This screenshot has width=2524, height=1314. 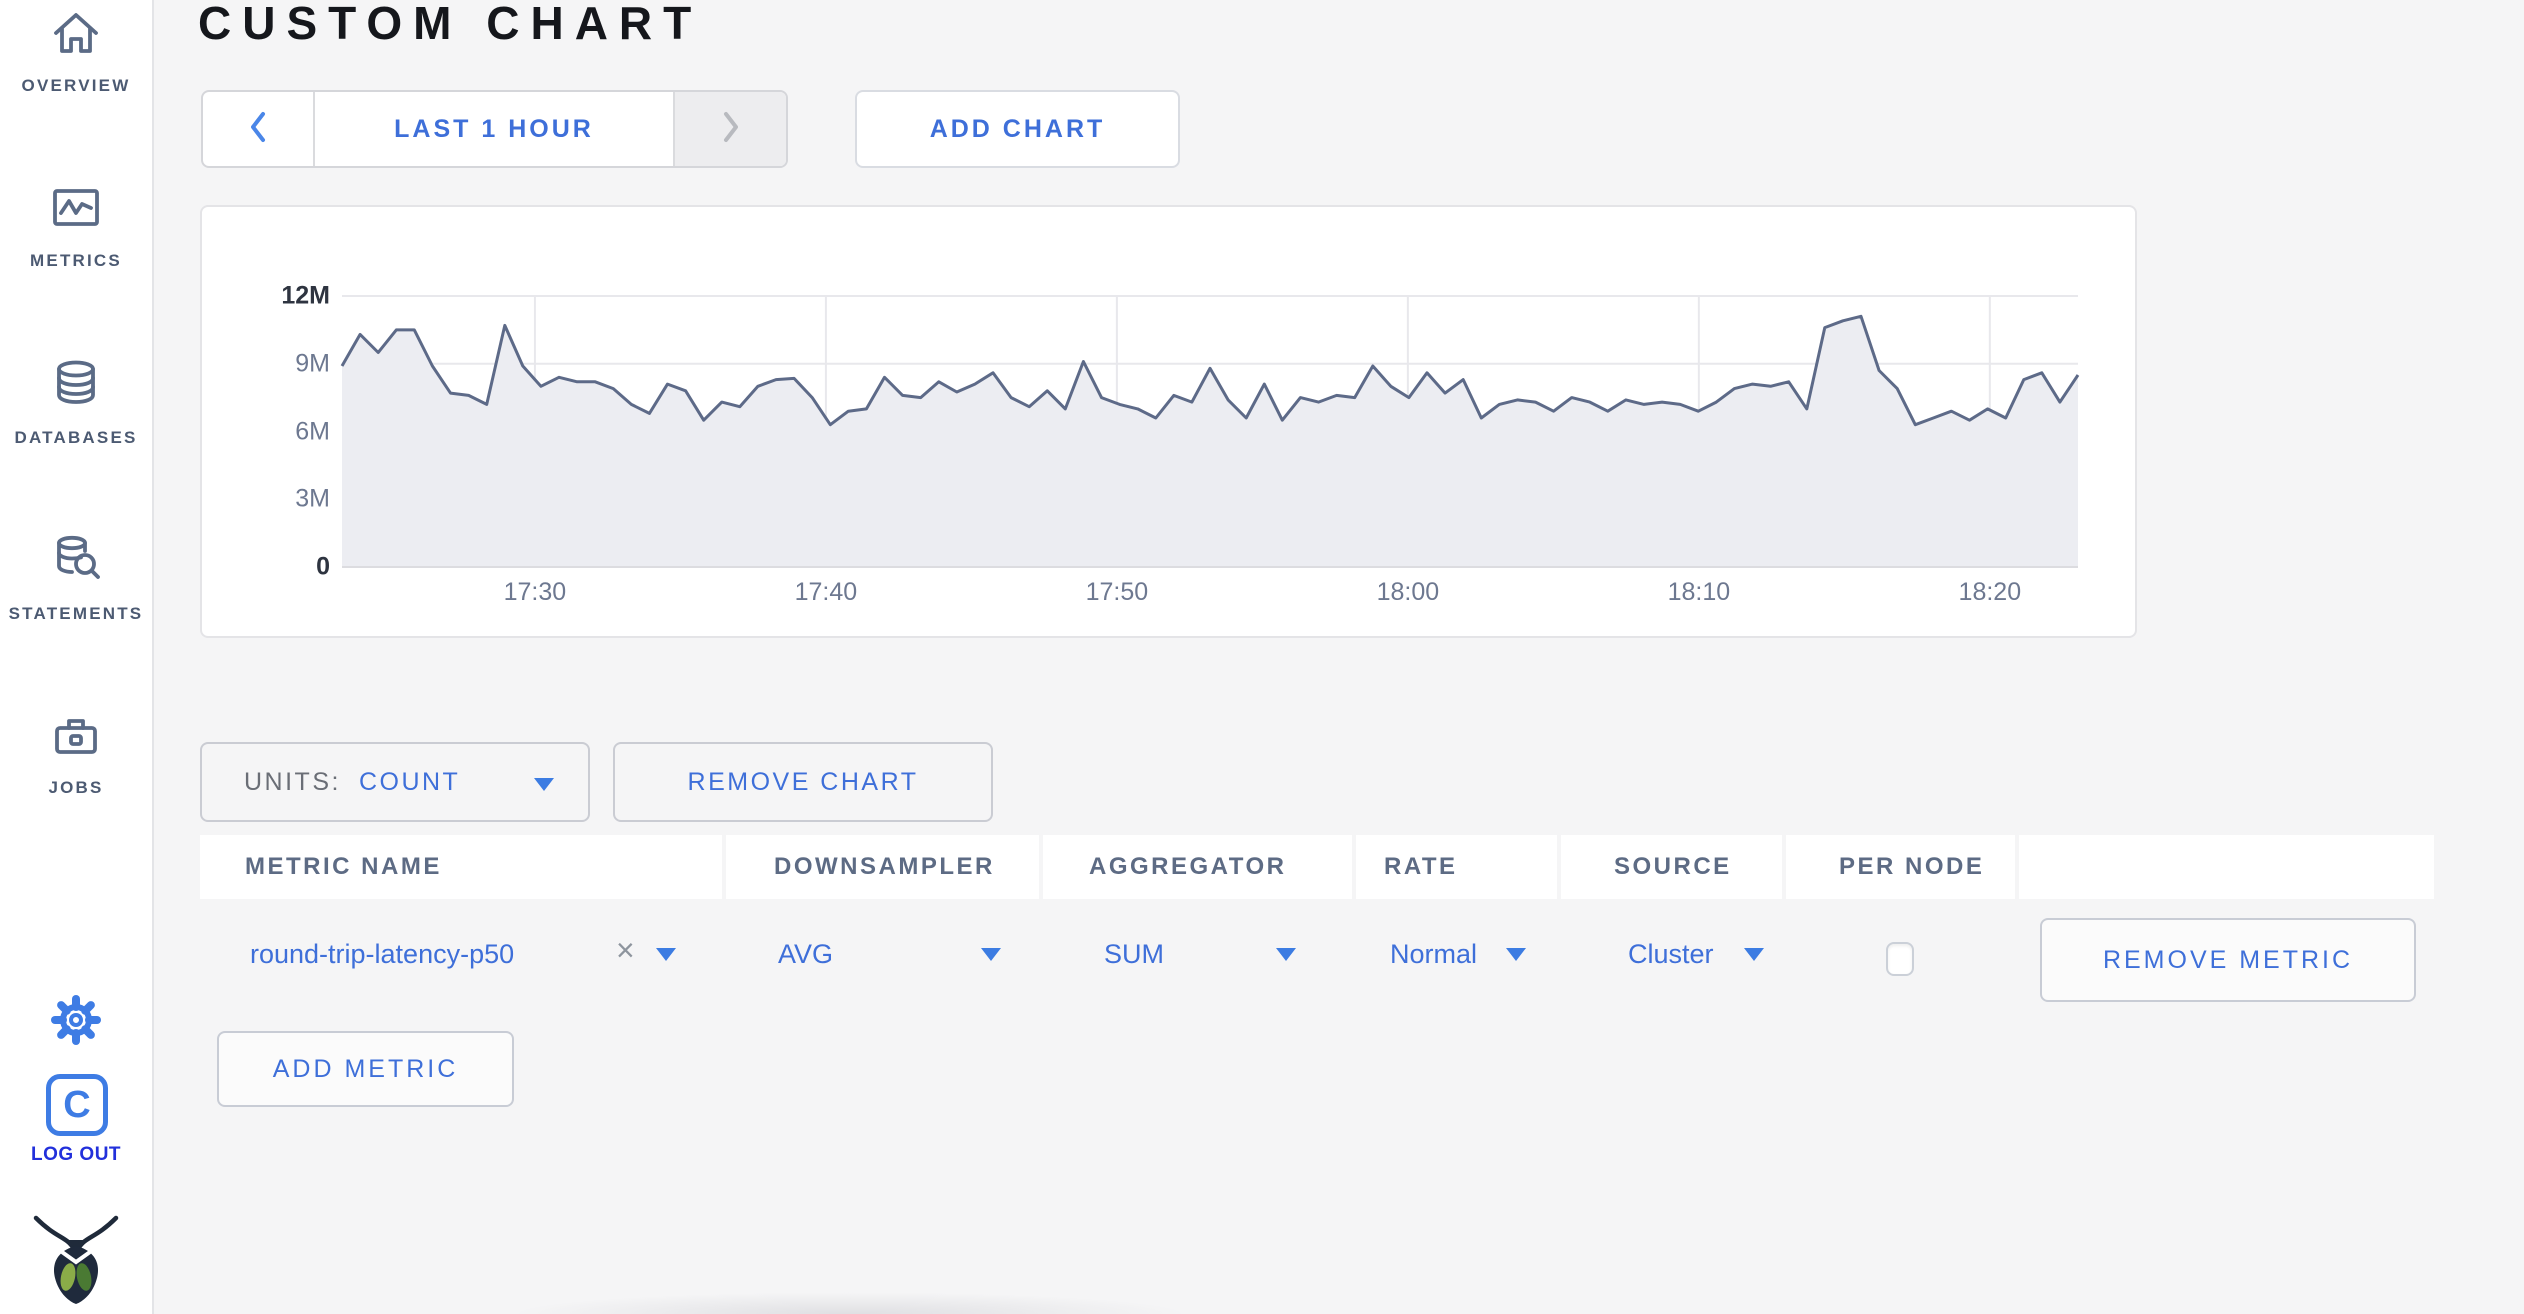 I want to click on sidebar-item-statements-label: STATEMENTS, so click(x=76, y=614).